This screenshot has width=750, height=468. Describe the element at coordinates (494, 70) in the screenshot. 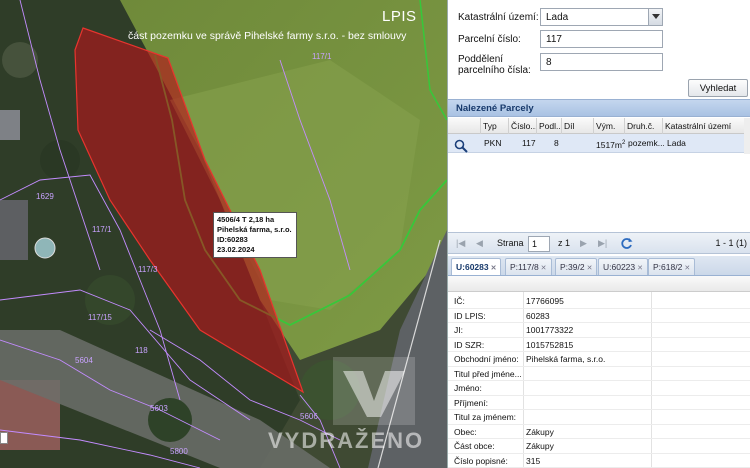

I see `poddeleni-label-line: parcelního čísla:` at that location.